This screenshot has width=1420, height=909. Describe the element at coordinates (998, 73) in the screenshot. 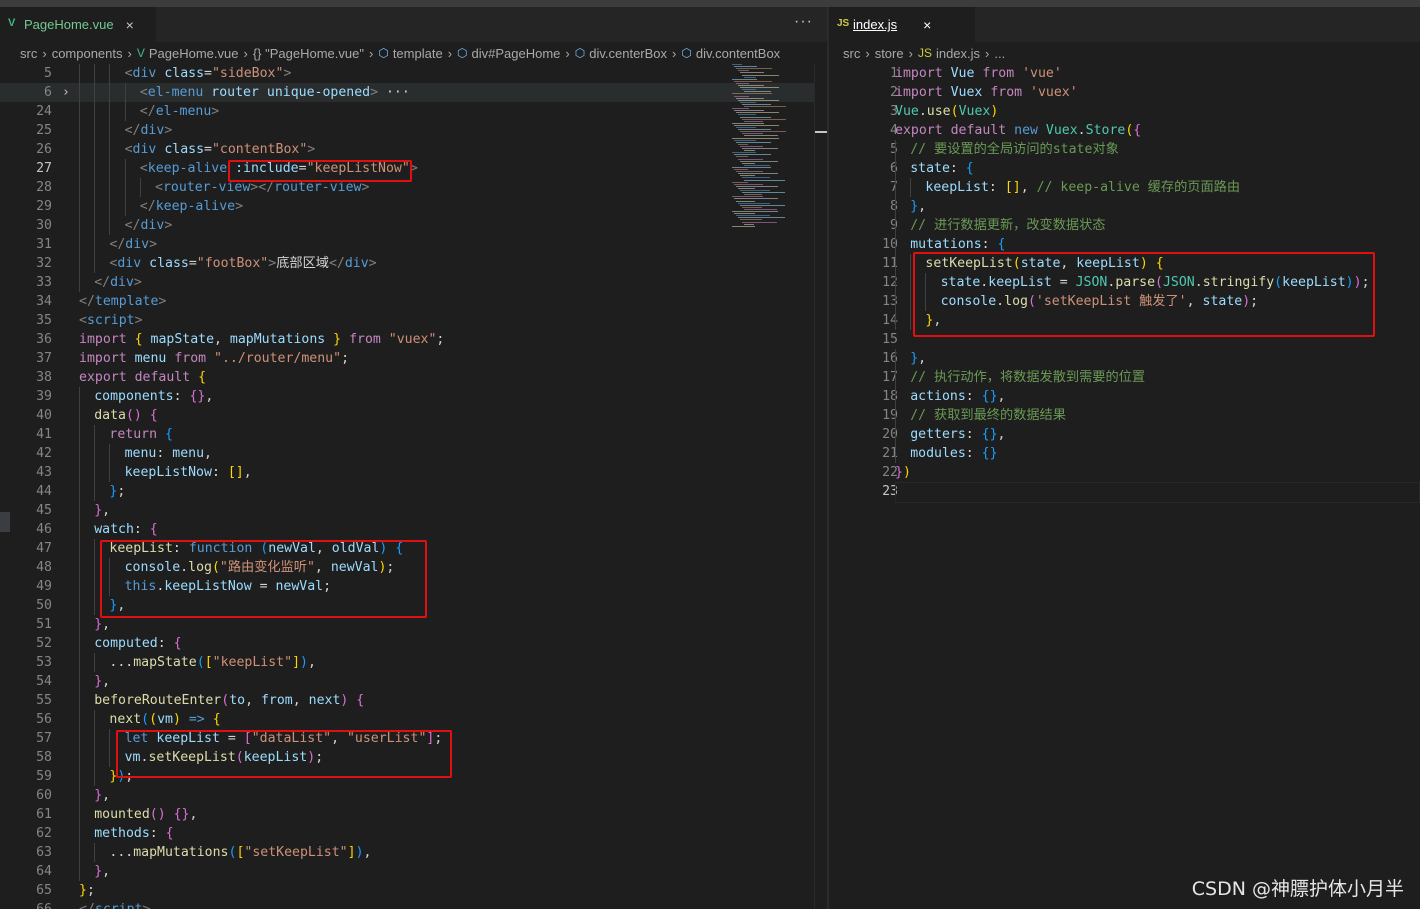

I see `code-token: from` at that location.